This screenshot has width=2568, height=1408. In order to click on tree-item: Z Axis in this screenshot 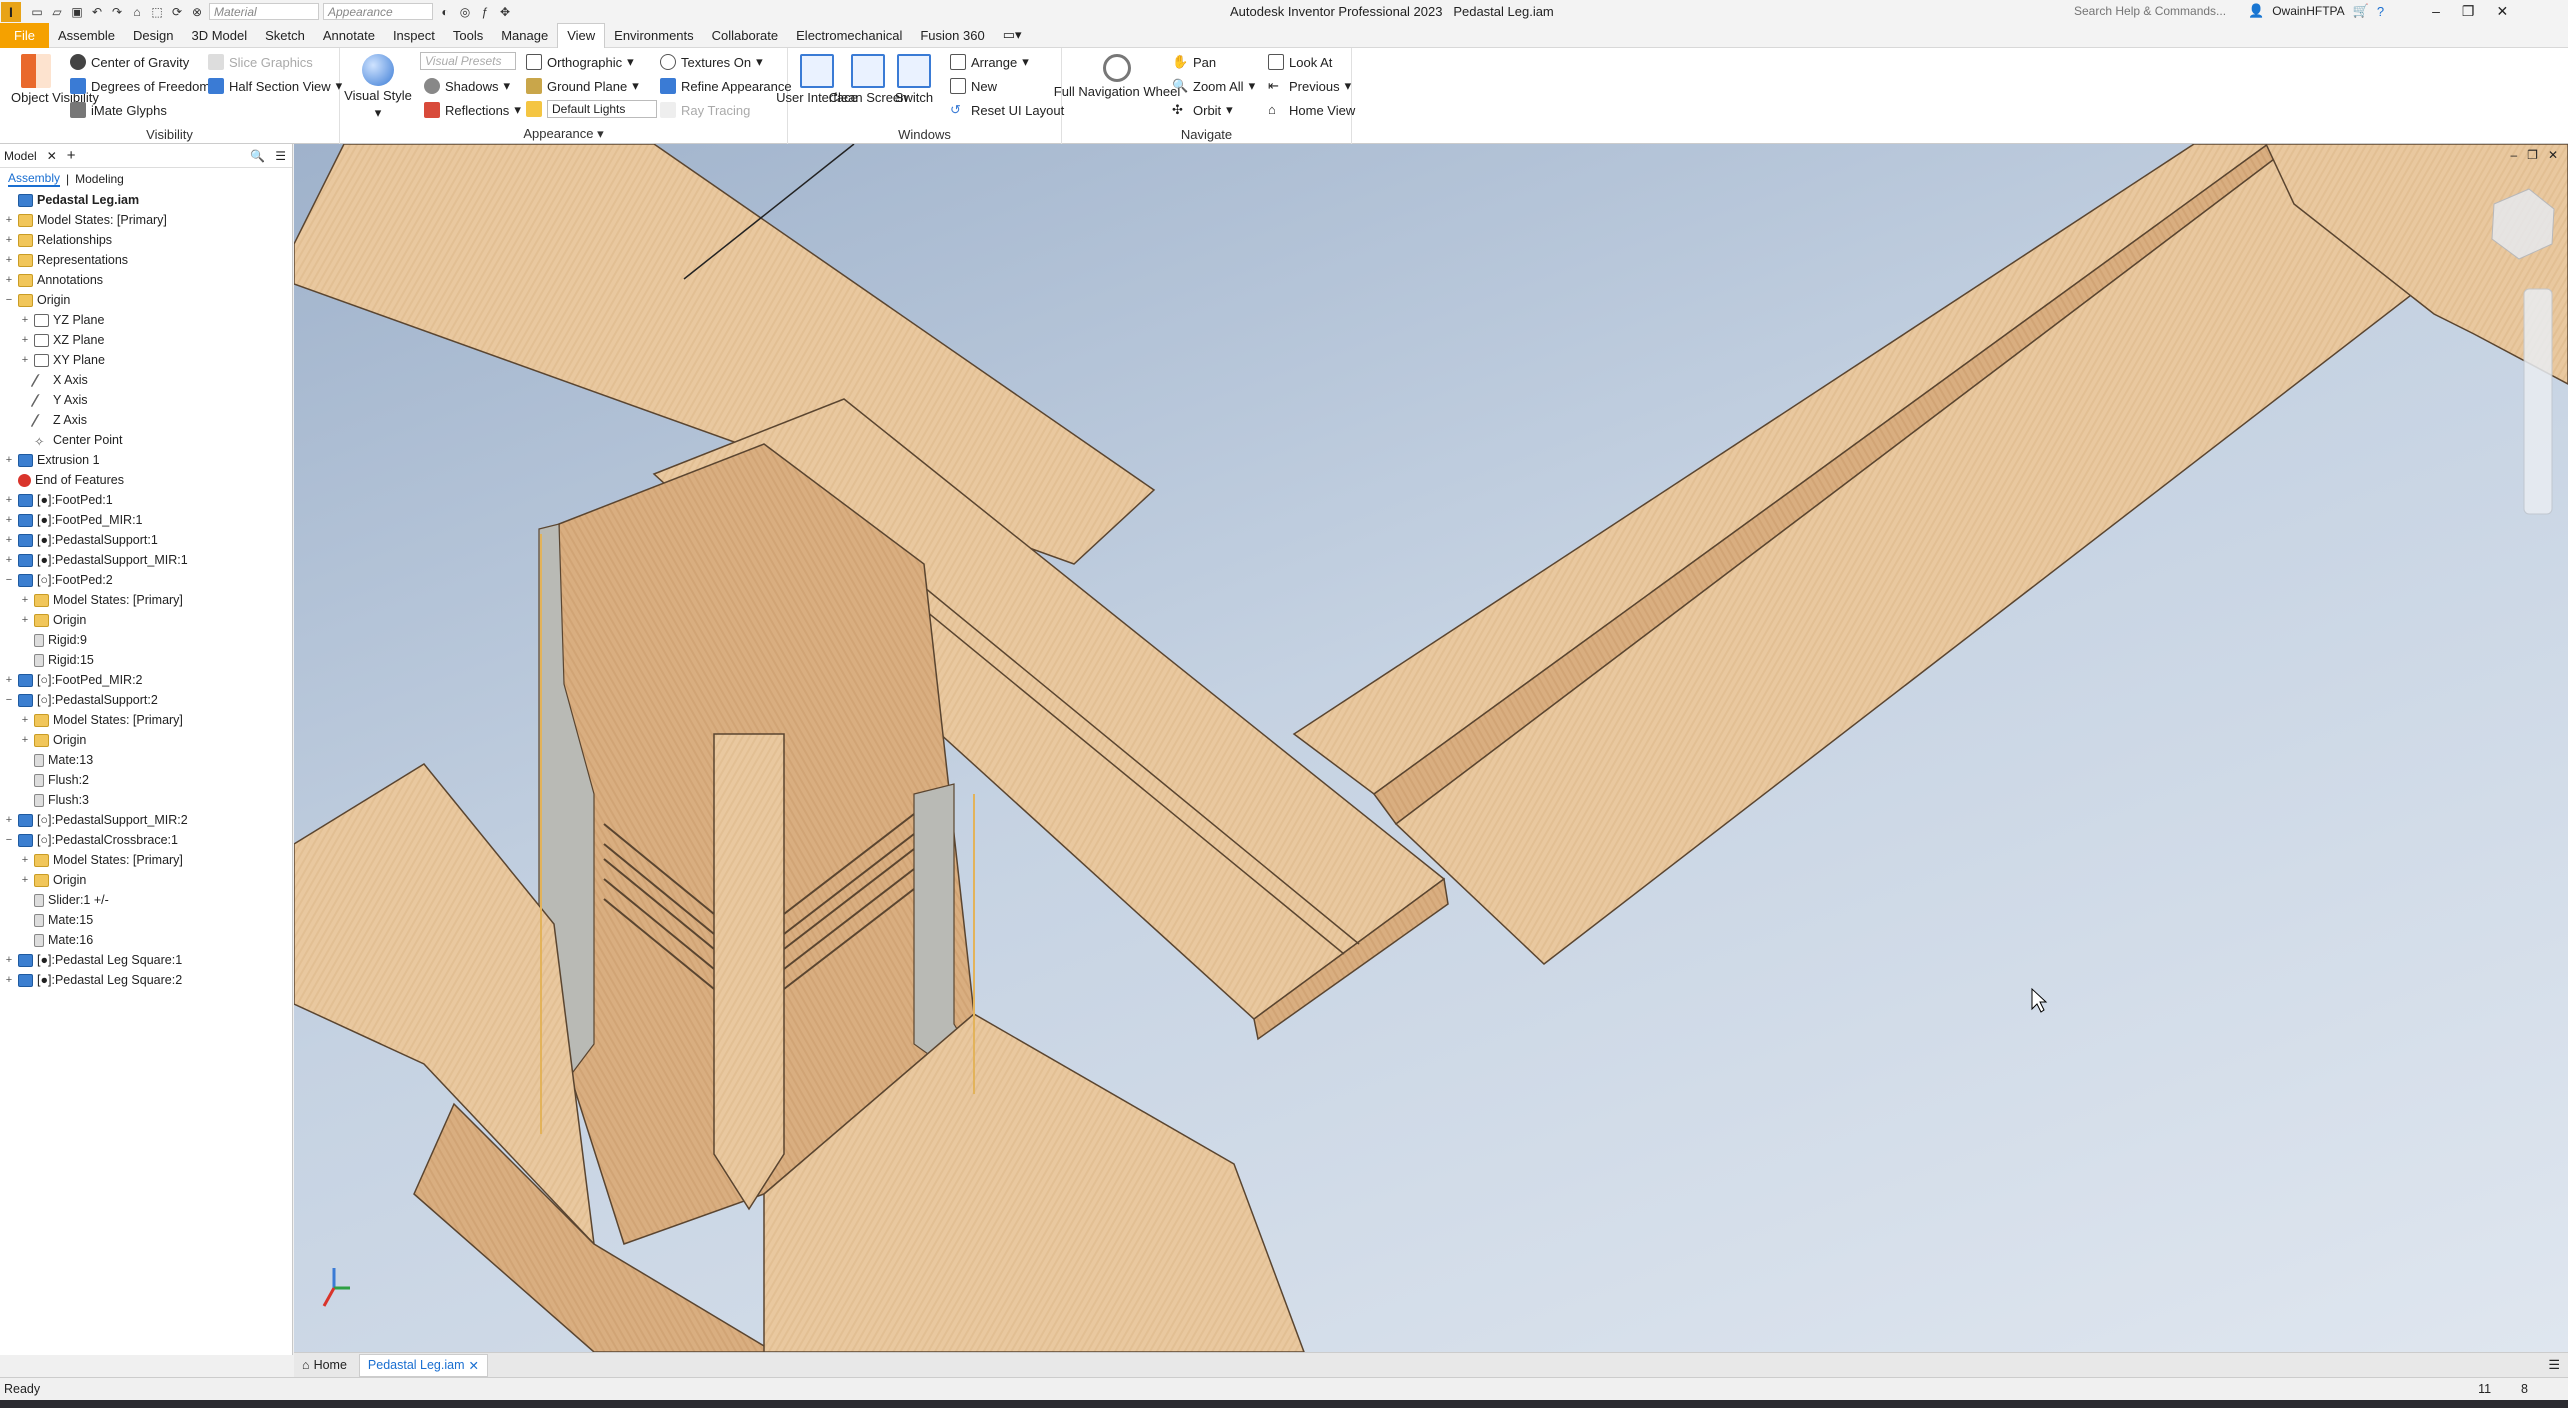, I will do `click(53, 420)`.